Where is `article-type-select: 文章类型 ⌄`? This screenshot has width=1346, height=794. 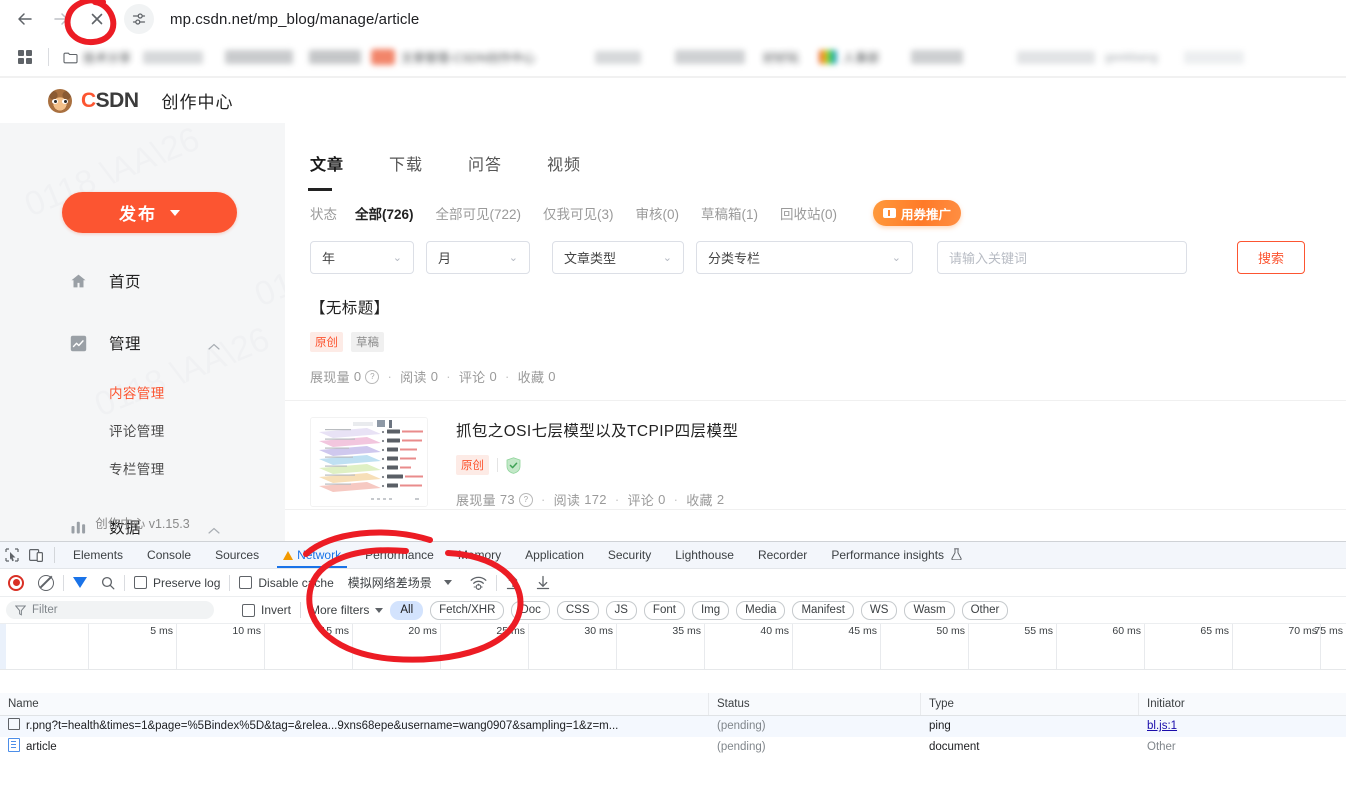 article-type-select: 文章类型 ⌄ is located at coordinates (618, 257).